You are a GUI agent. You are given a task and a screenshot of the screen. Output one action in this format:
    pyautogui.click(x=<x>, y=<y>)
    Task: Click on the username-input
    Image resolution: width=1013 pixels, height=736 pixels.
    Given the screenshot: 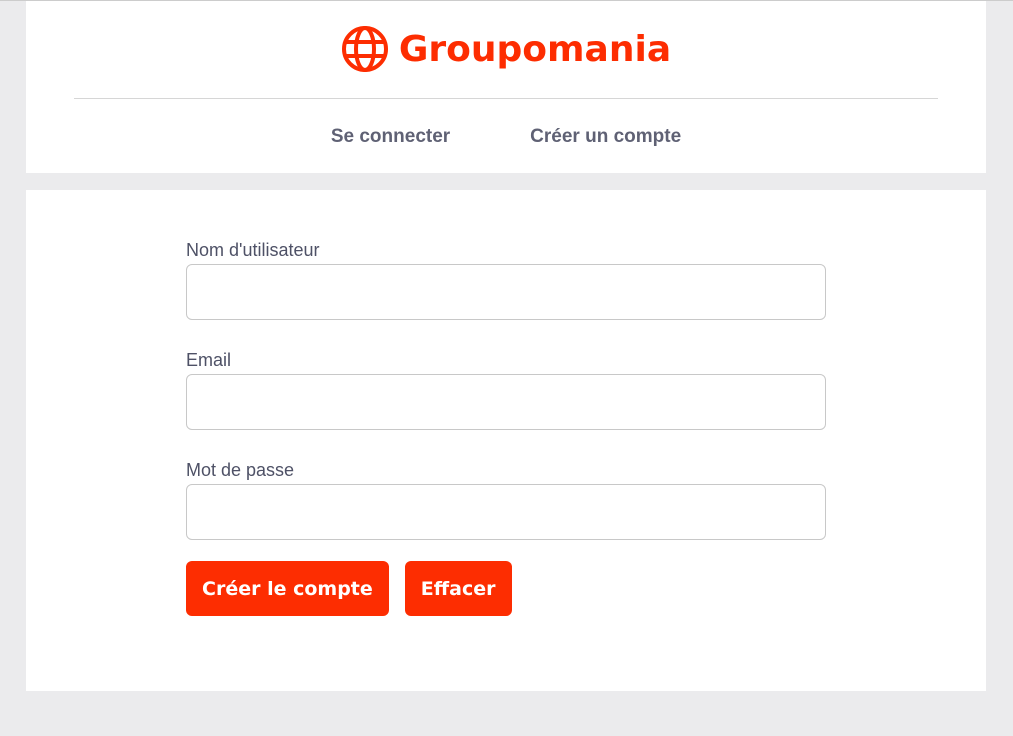 What is the action you would take?
    pyautogui.click(x=506, y=292)
    